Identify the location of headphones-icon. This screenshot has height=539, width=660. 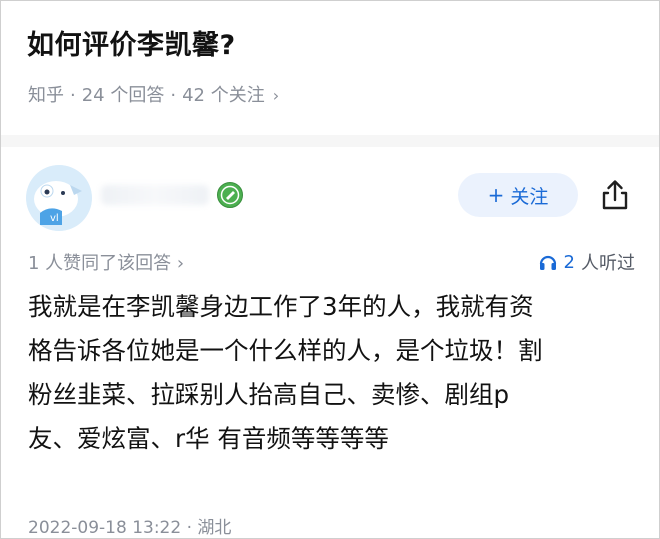
(547, 262).